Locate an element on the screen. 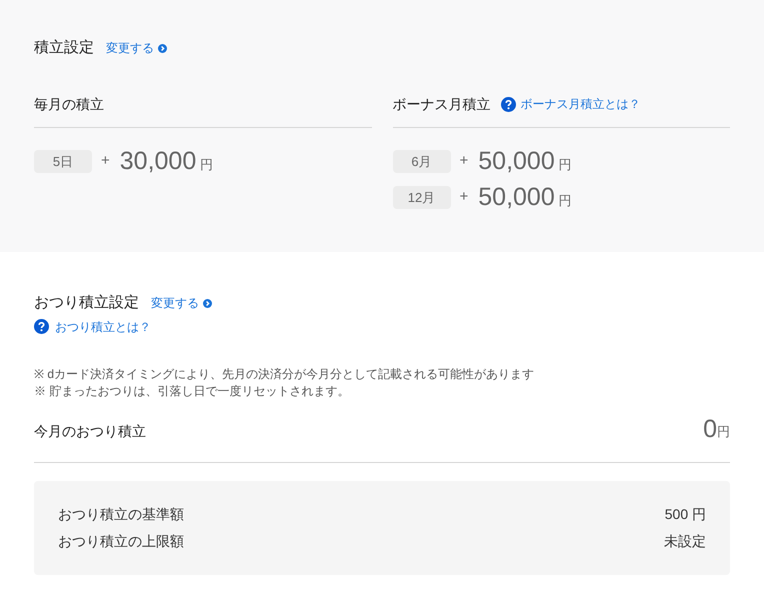  note-text: ※ 貯まったおつりは、引落し日で一度リセットされます。 is located at coordinates (192, 391).